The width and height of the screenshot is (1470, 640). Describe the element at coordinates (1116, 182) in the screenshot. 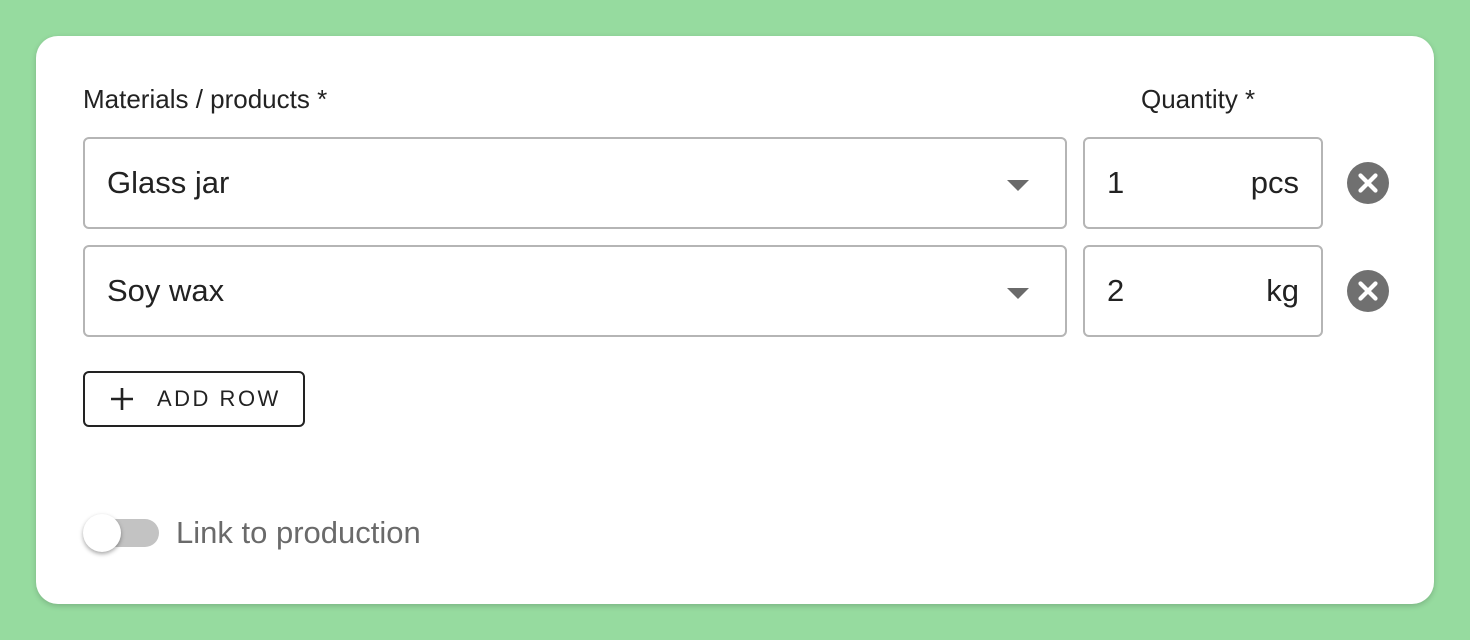

I see `quantity-value: 1` at that location.